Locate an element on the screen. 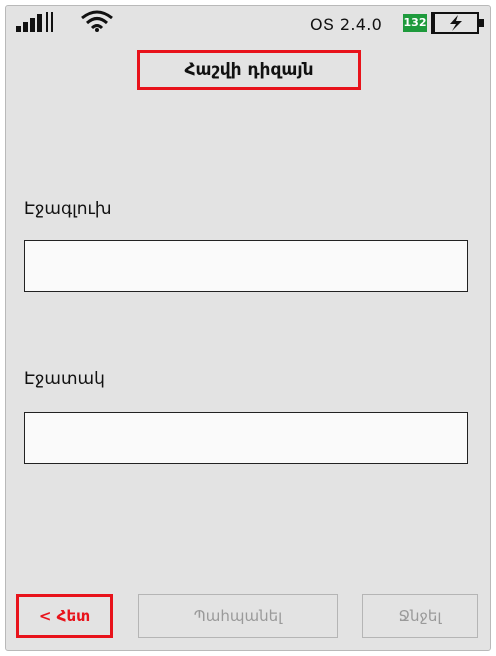 This screenshot has width=496, height=656. battery-level-badge: 132 is located at coordinates (415, 23).